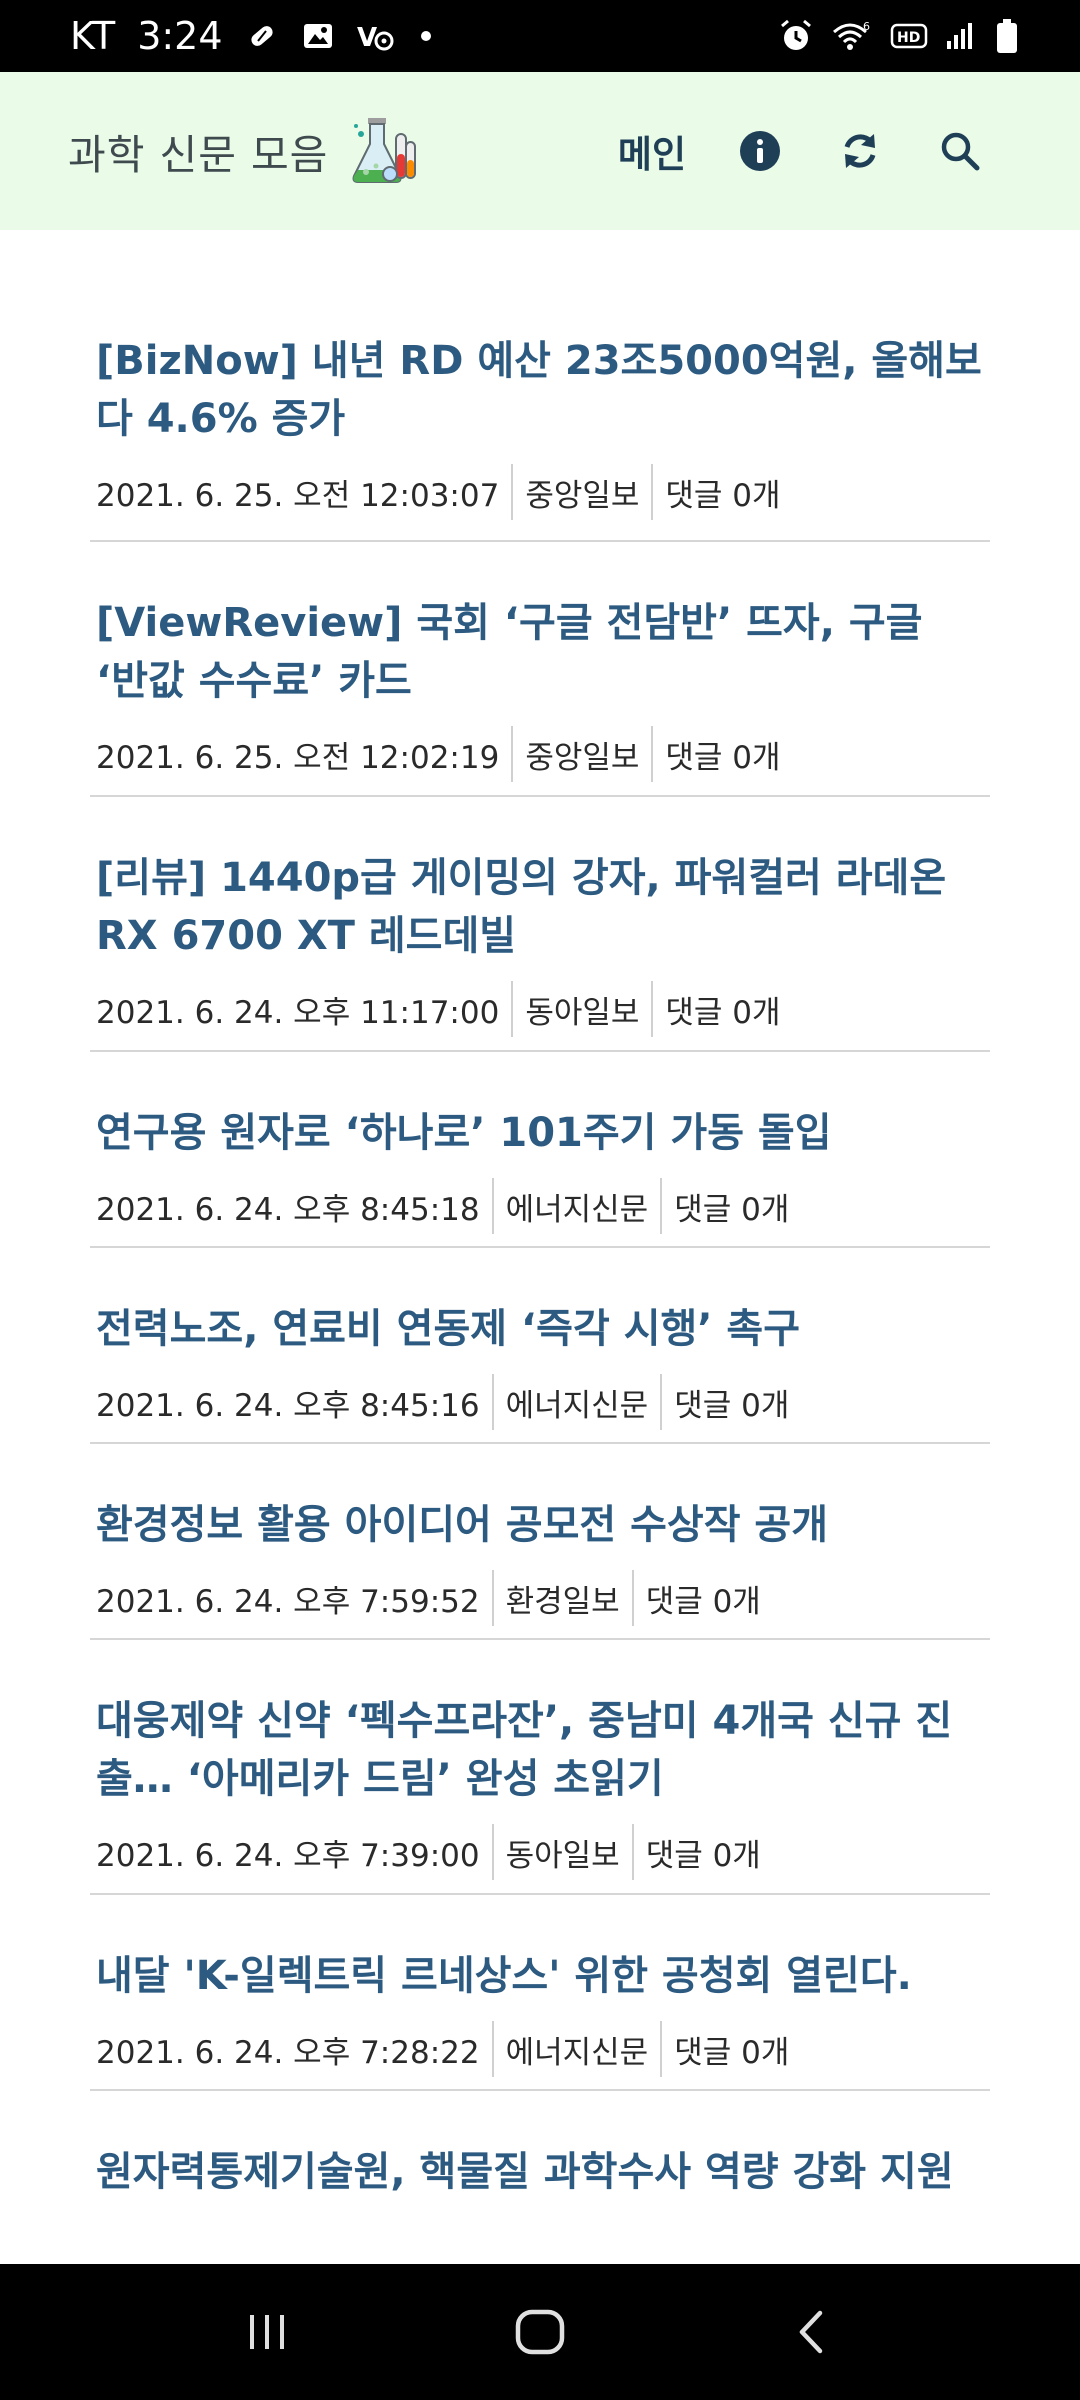 This screenshot has height=2400, width=1080. What do you see at coordinates (960, 151) in the screenshot?
I see `search-icon` at bounding box center [960, 151].